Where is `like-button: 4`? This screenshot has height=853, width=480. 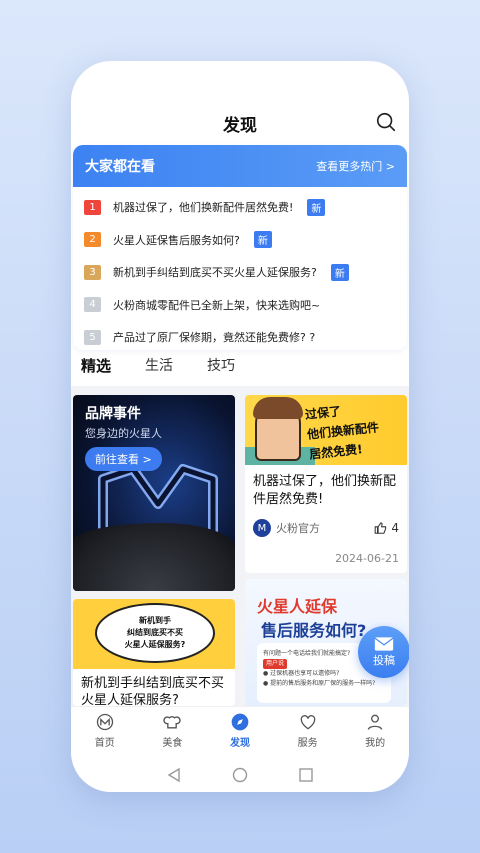
like-button: 4 is located at coordinates (386, 528).